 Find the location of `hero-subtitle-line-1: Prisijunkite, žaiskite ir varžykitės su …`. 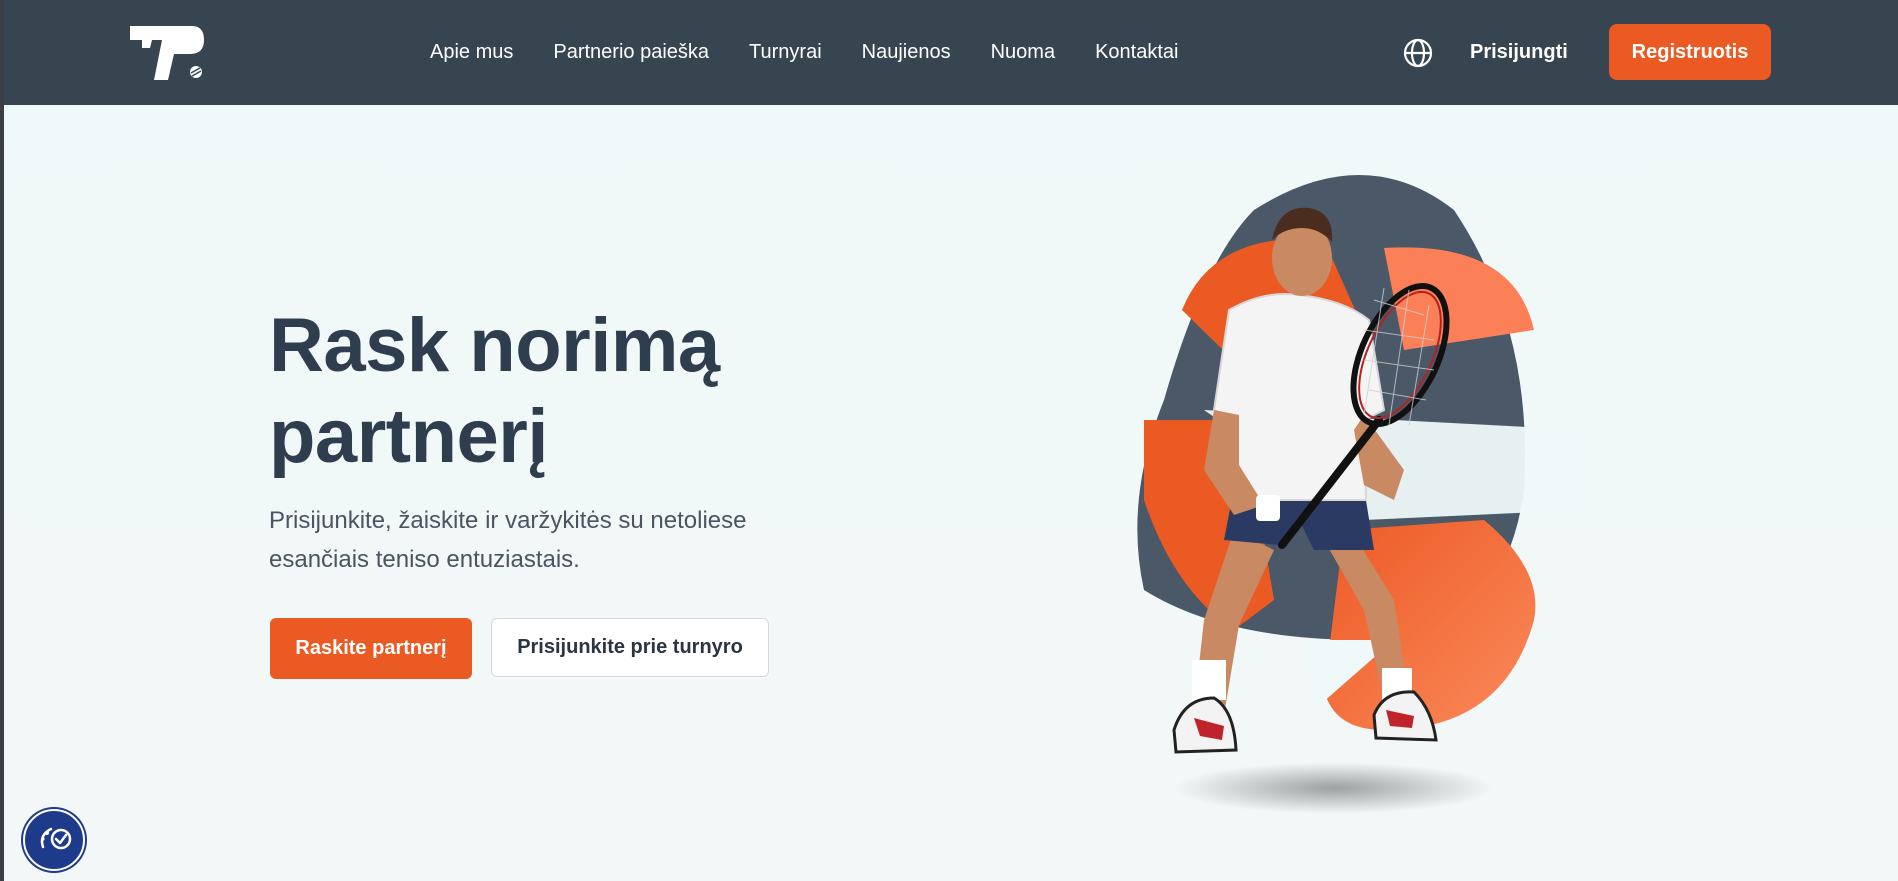

hero-subtitle-line-1: Prisijunkite, žaiskite ir varžykitės su … is located at coordinates (508, 520).